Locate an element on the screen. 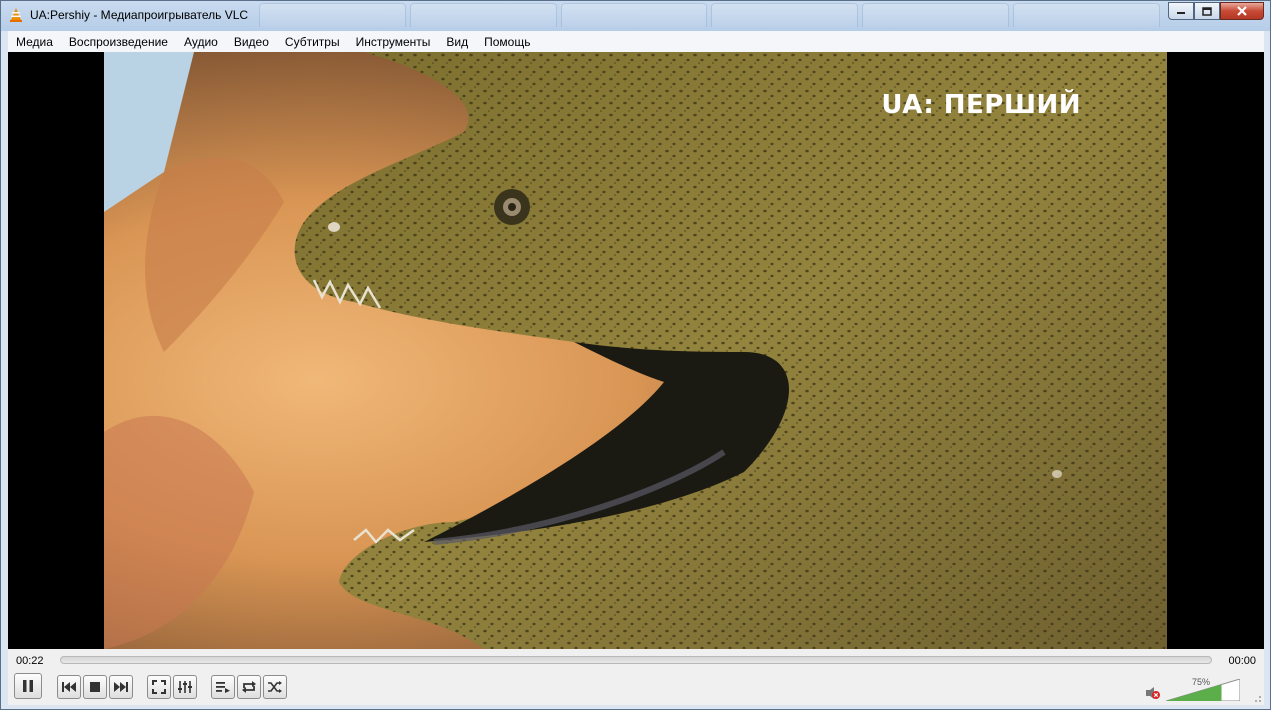 This screenshot has height=710, width=1271. elapsed-time: 00:22 is located at coordinates (30, 661).